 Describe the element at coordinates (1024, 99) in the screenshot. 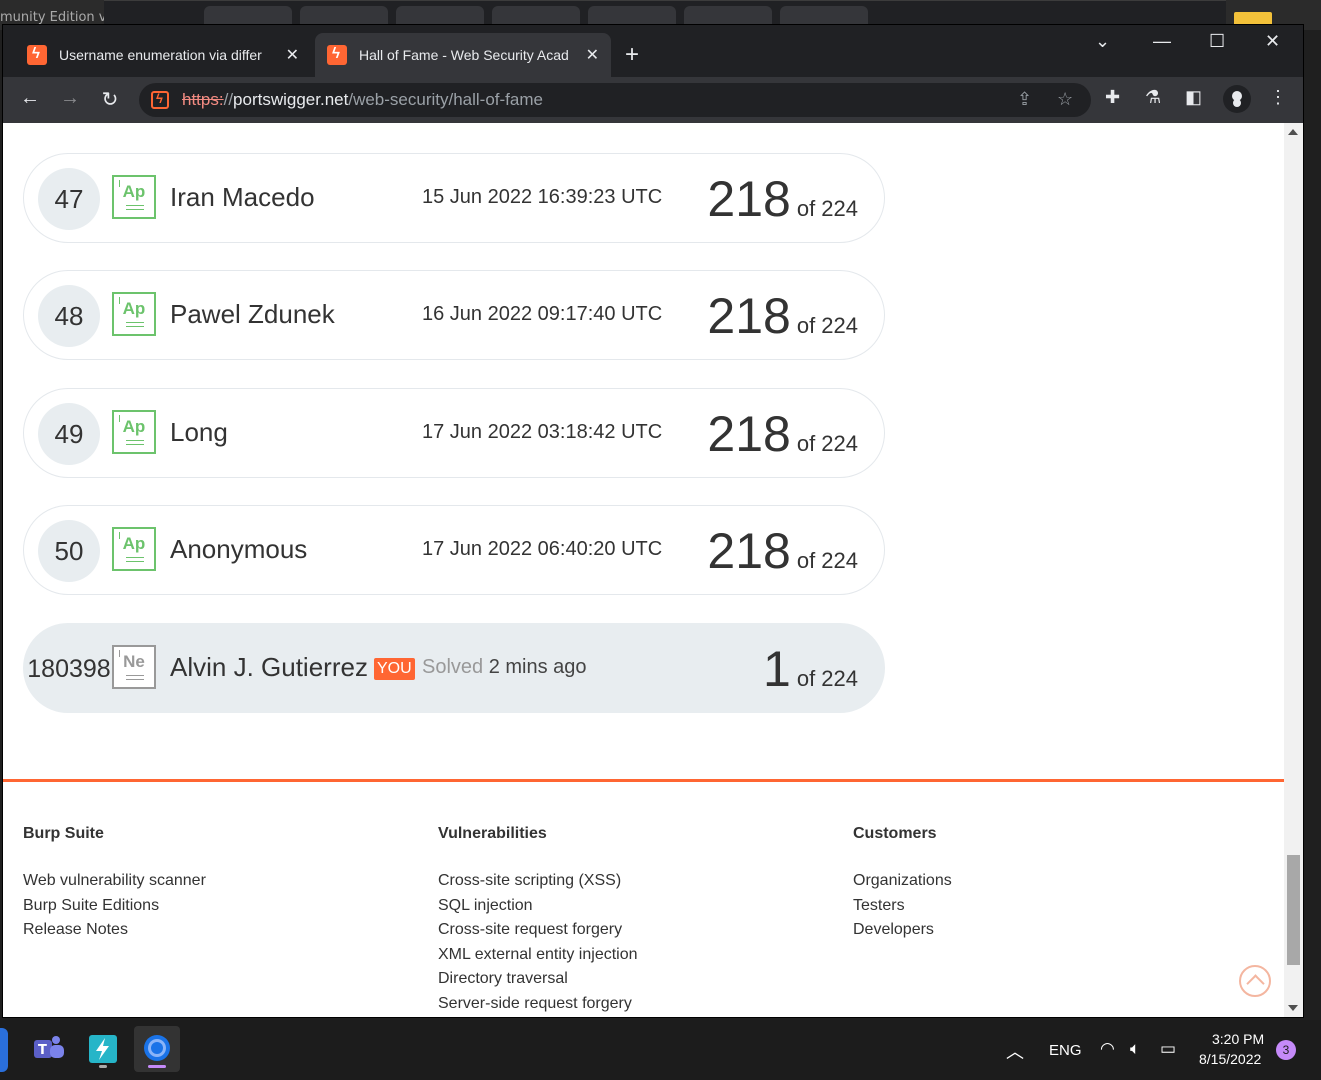

I see `share-icon: ⇪` at that location.